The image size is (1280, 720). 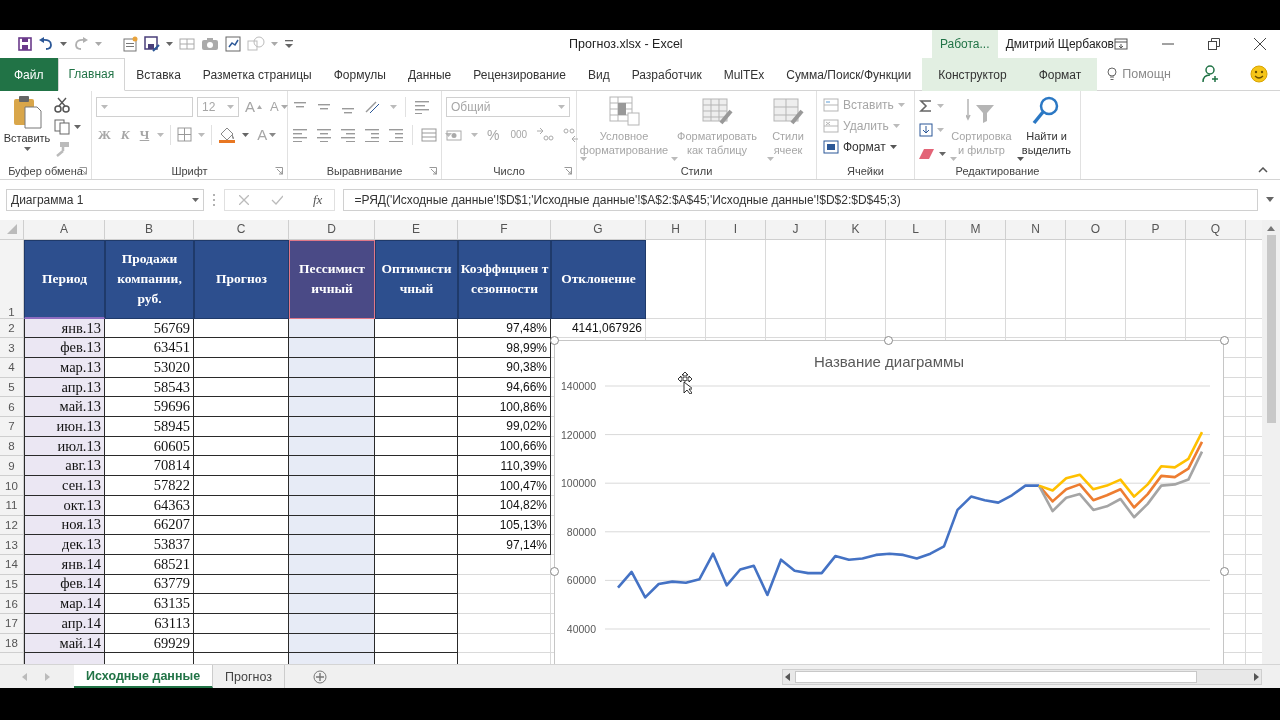 I want to click on increase-indent-icon, so click(x=396, y=134).